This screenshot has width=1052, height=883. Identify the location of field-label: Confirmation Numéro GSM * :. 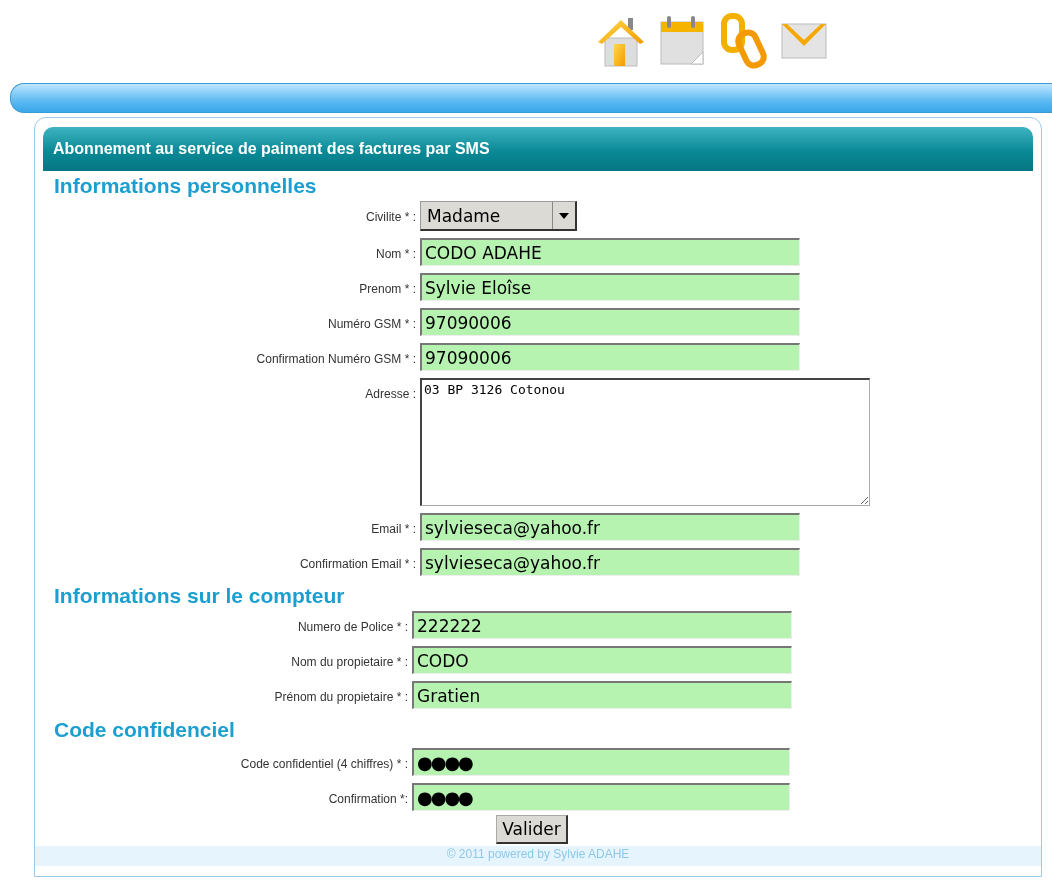
(336, 358).